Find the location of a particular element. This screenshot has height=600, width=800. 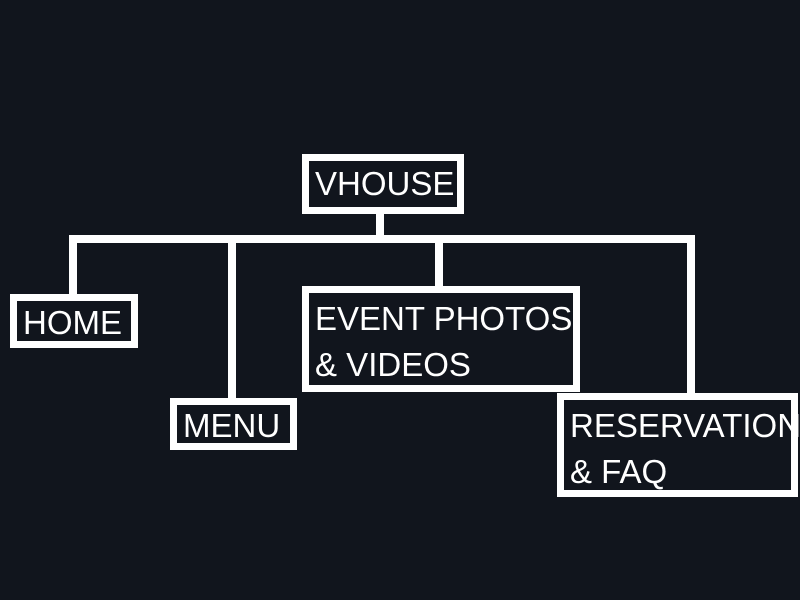

root-node-vhouse: VHOUSE is located at coordinates (383, 184).